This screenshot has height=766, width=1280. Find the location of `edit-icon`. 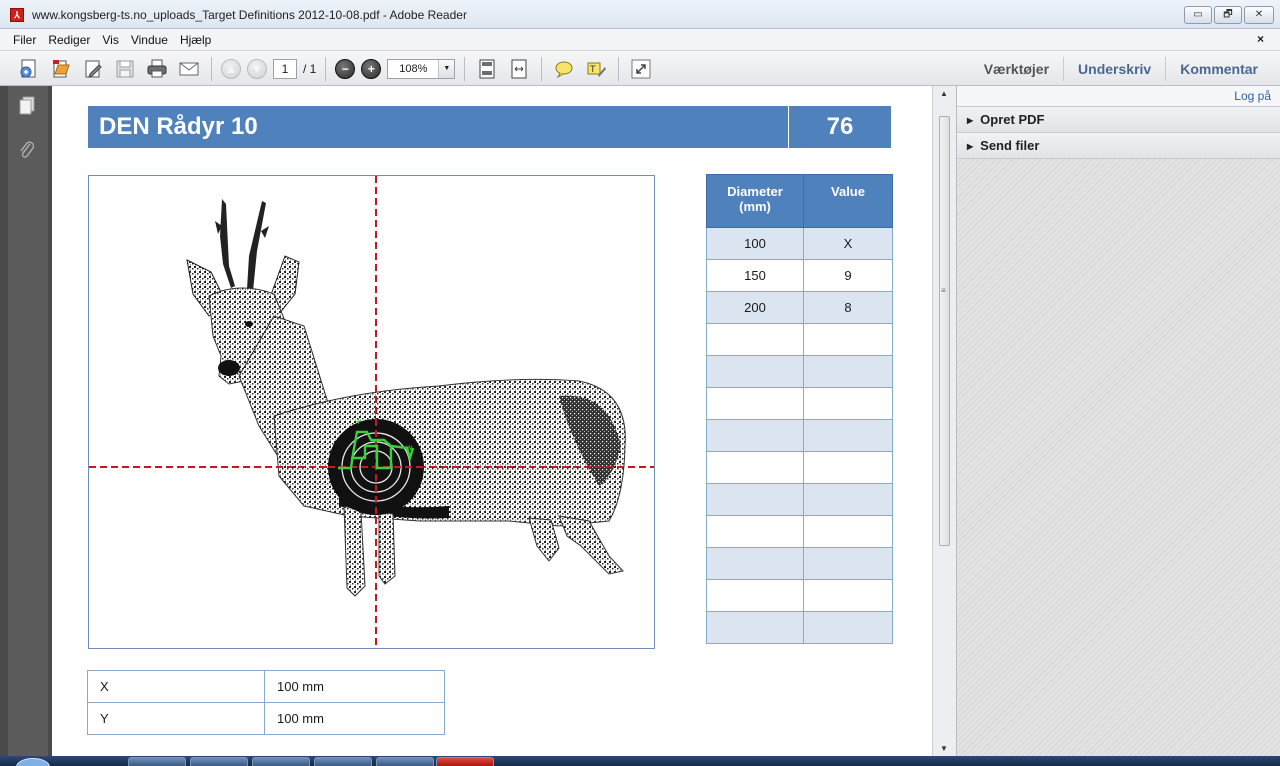

edit-icon is located at coordinates (93, 69).